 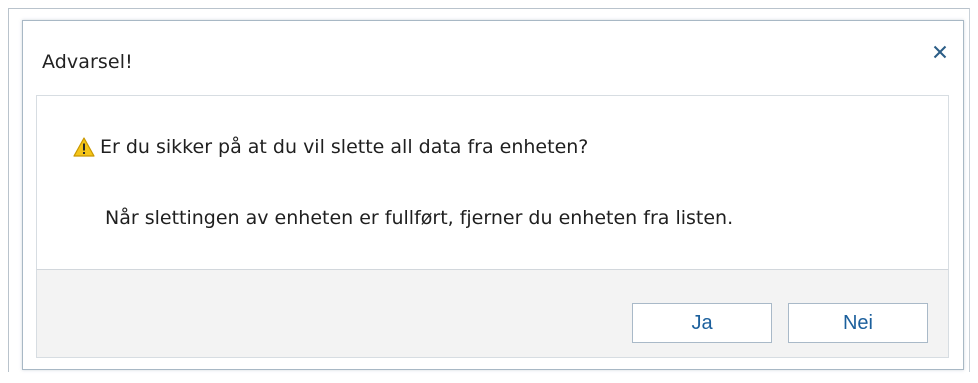 I want to click on warning-icon, so click(x=84, y=147).